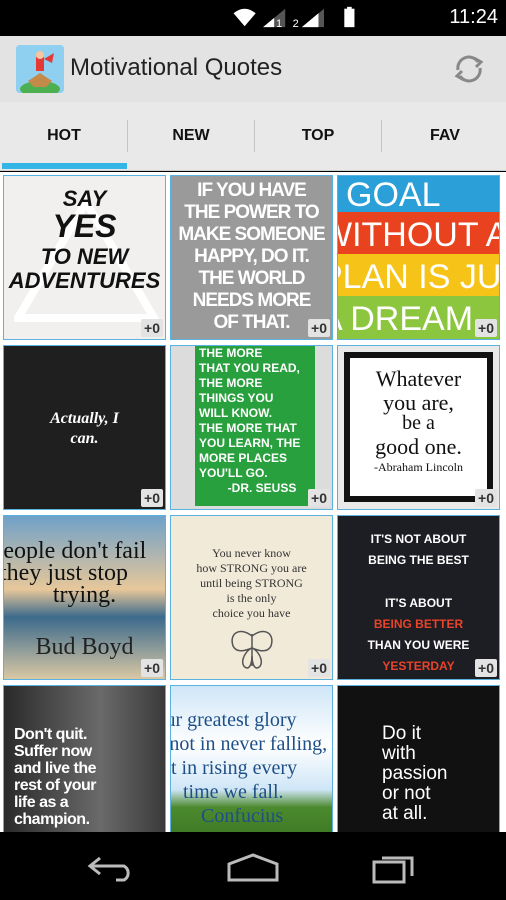 Image resolution: width=506 pixels, height=900 pixels. Describe the element at coordinates (399, 753) in the screenshot. I see `quote-line: with` at that location.